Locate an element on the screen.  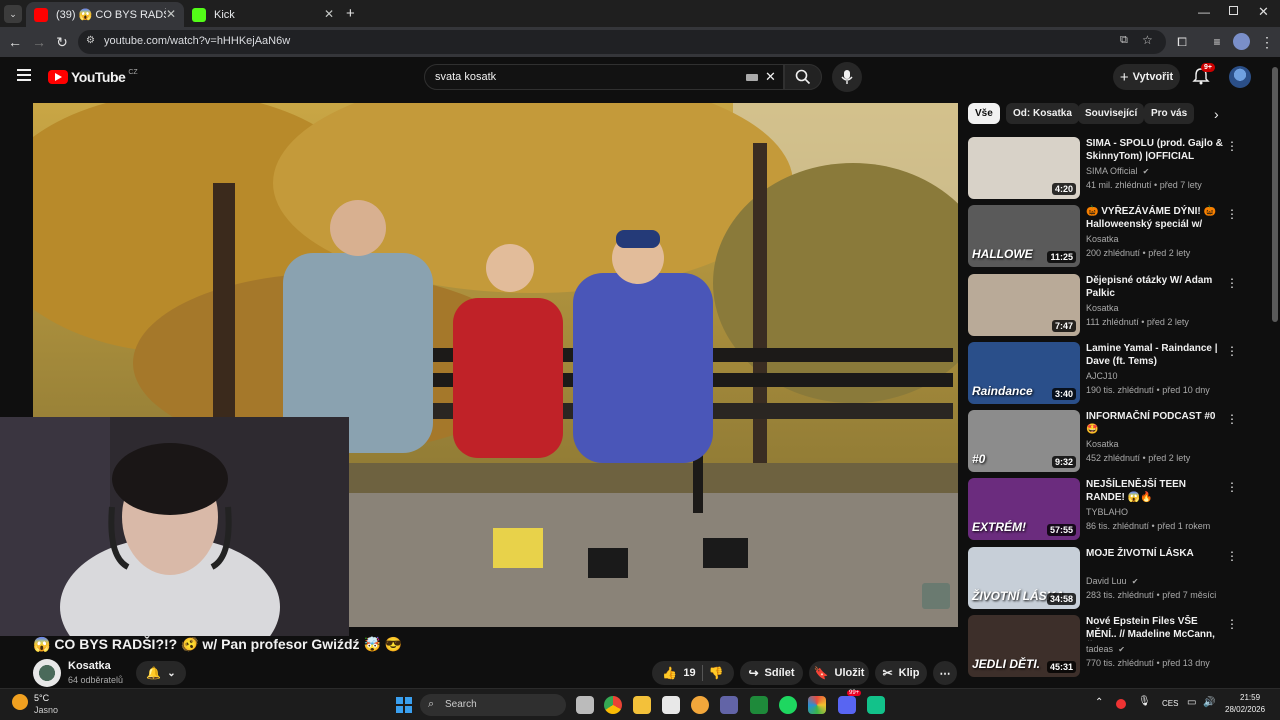
chevron-up-icon: ⌃ is located at coordinates (1099, 702).